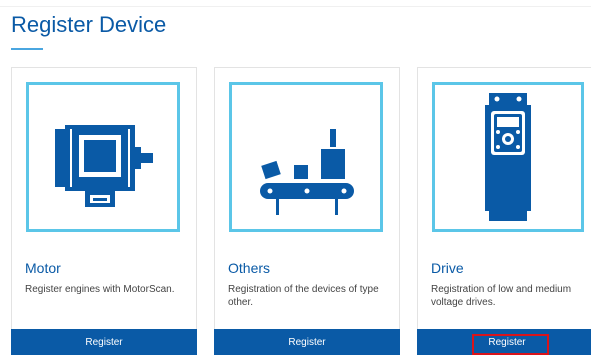 The image size is (591, 355). I want to click on card-title: Drive, so click(447, 268).